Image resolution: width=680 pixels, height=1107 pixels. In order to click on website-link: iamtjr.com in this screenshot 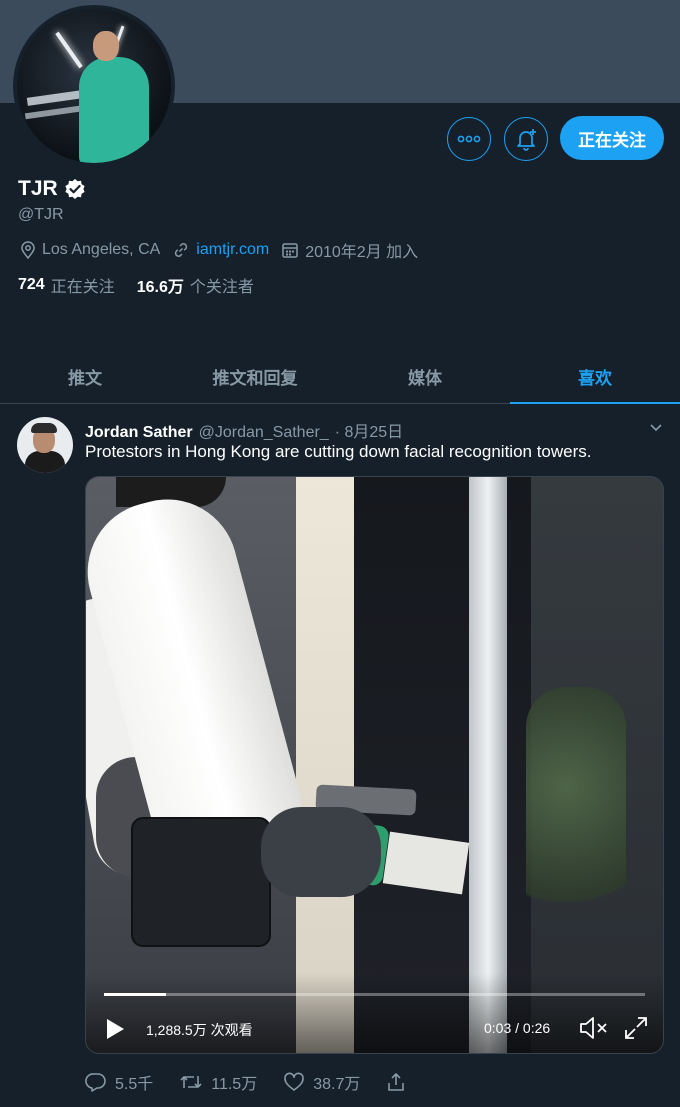, I will do `click(232, 250)`.